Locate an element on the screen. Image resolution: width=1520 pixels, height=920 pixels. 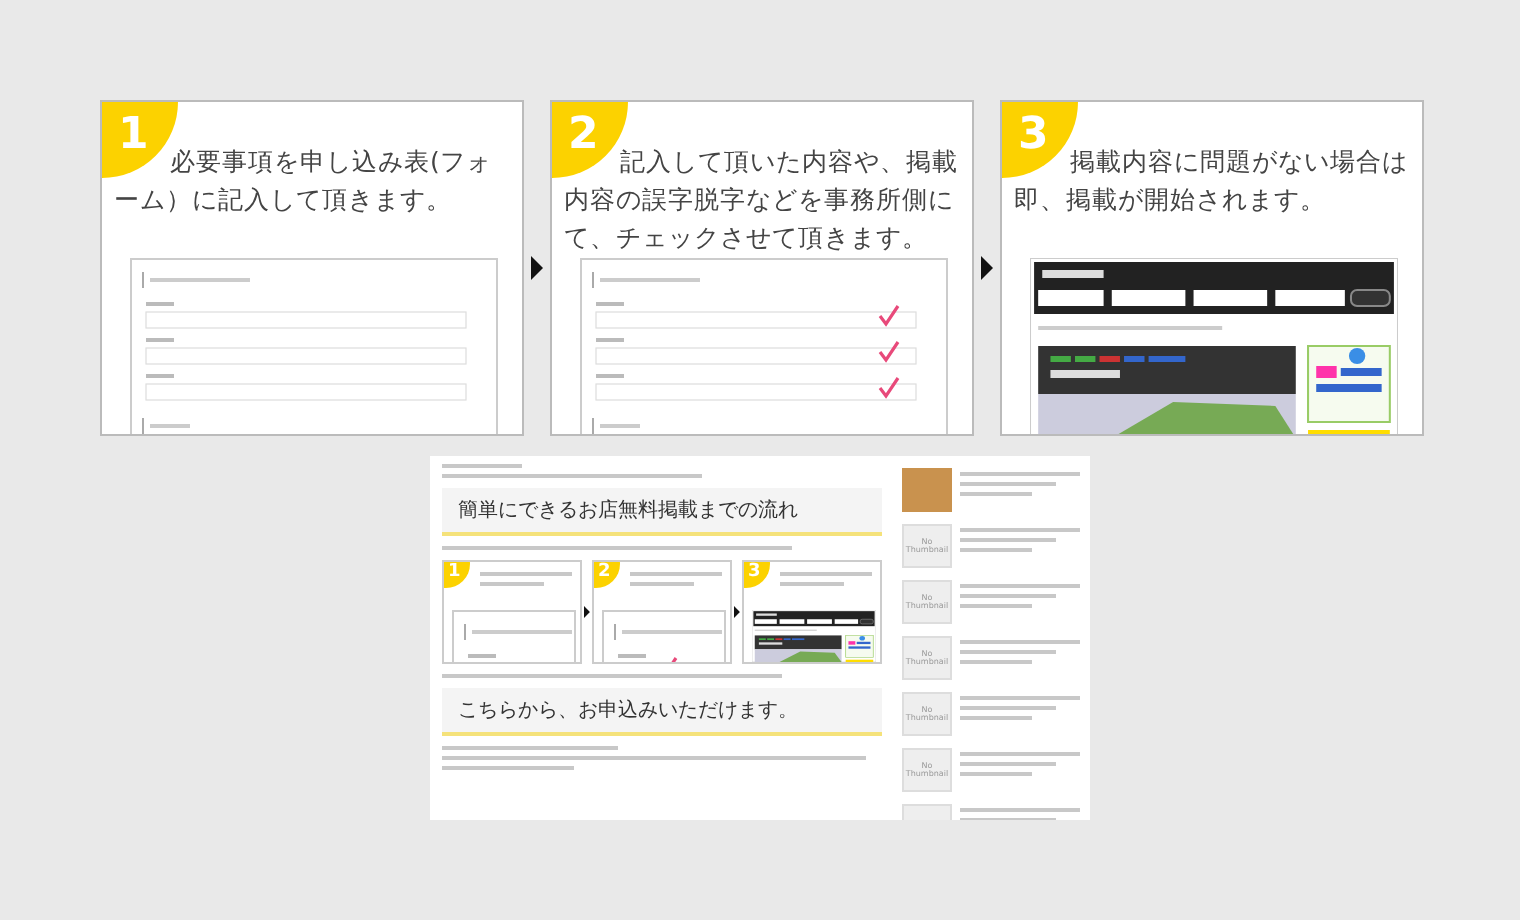
section-heading: 簡単にできるお店無料掲載までの流れ is located at coordinates (662, 512).